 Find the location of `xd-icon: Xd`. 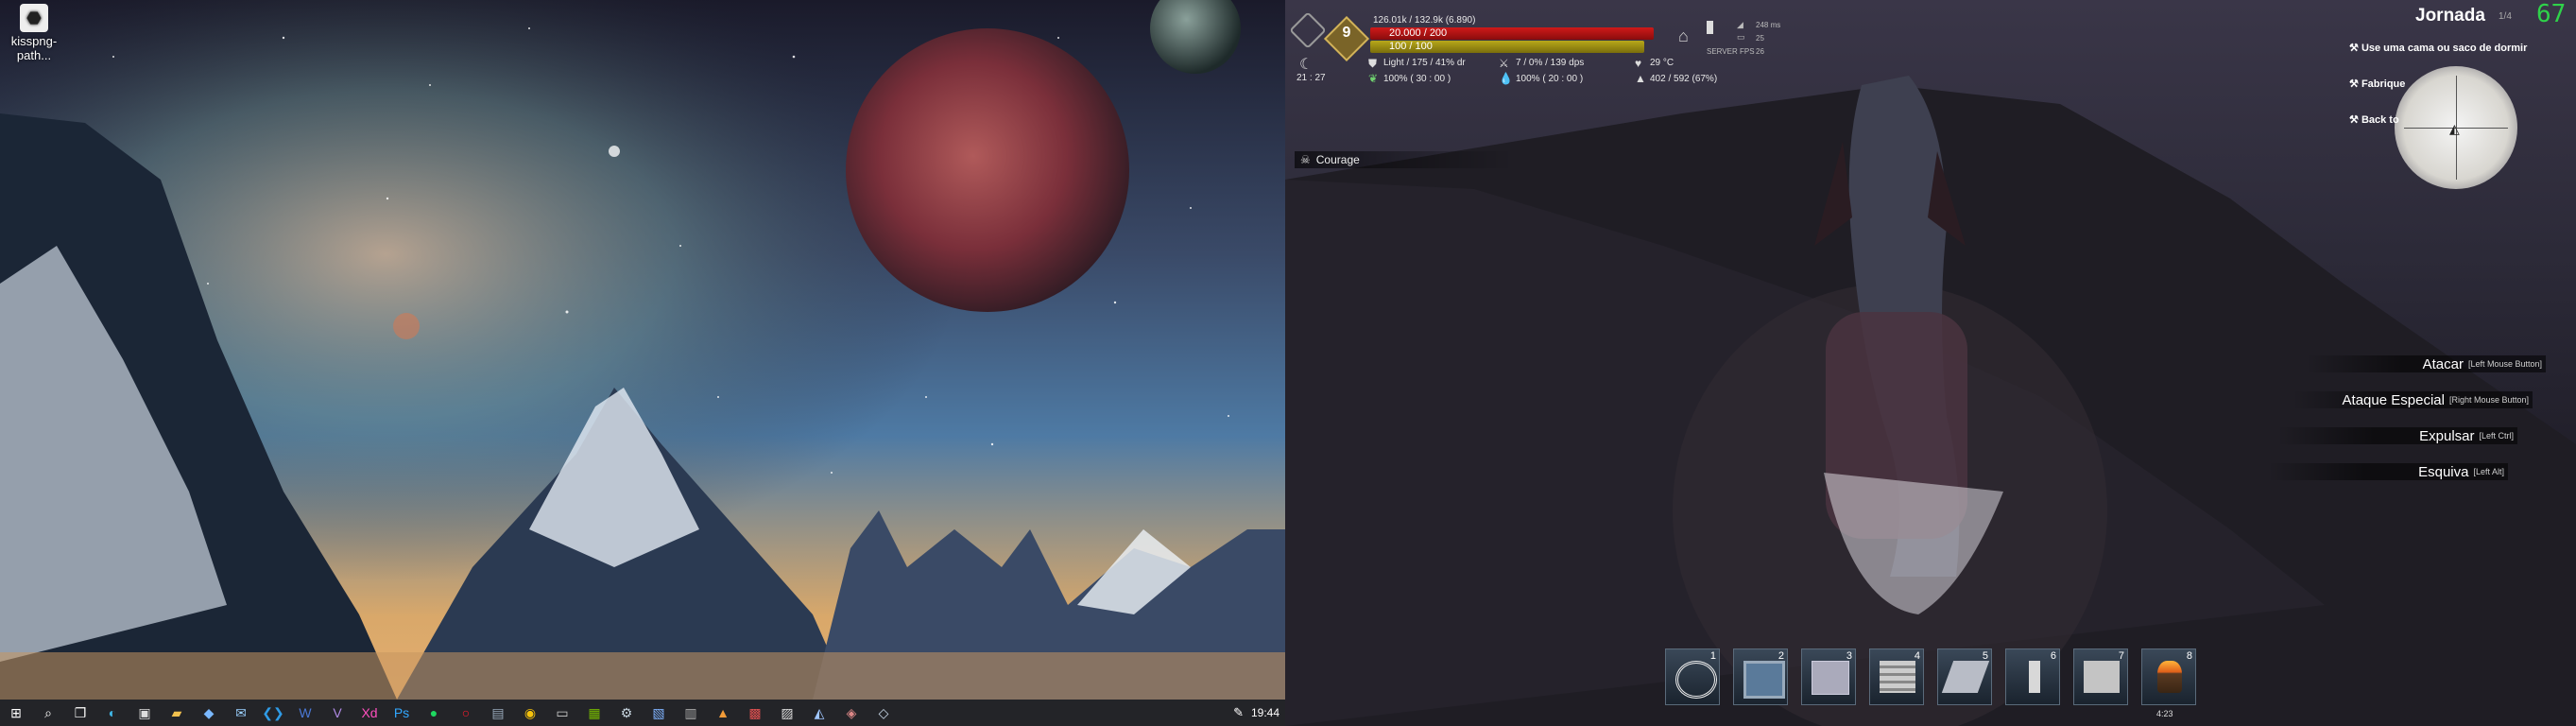

xd-icon: Xd is located at coordinates (369, 713).